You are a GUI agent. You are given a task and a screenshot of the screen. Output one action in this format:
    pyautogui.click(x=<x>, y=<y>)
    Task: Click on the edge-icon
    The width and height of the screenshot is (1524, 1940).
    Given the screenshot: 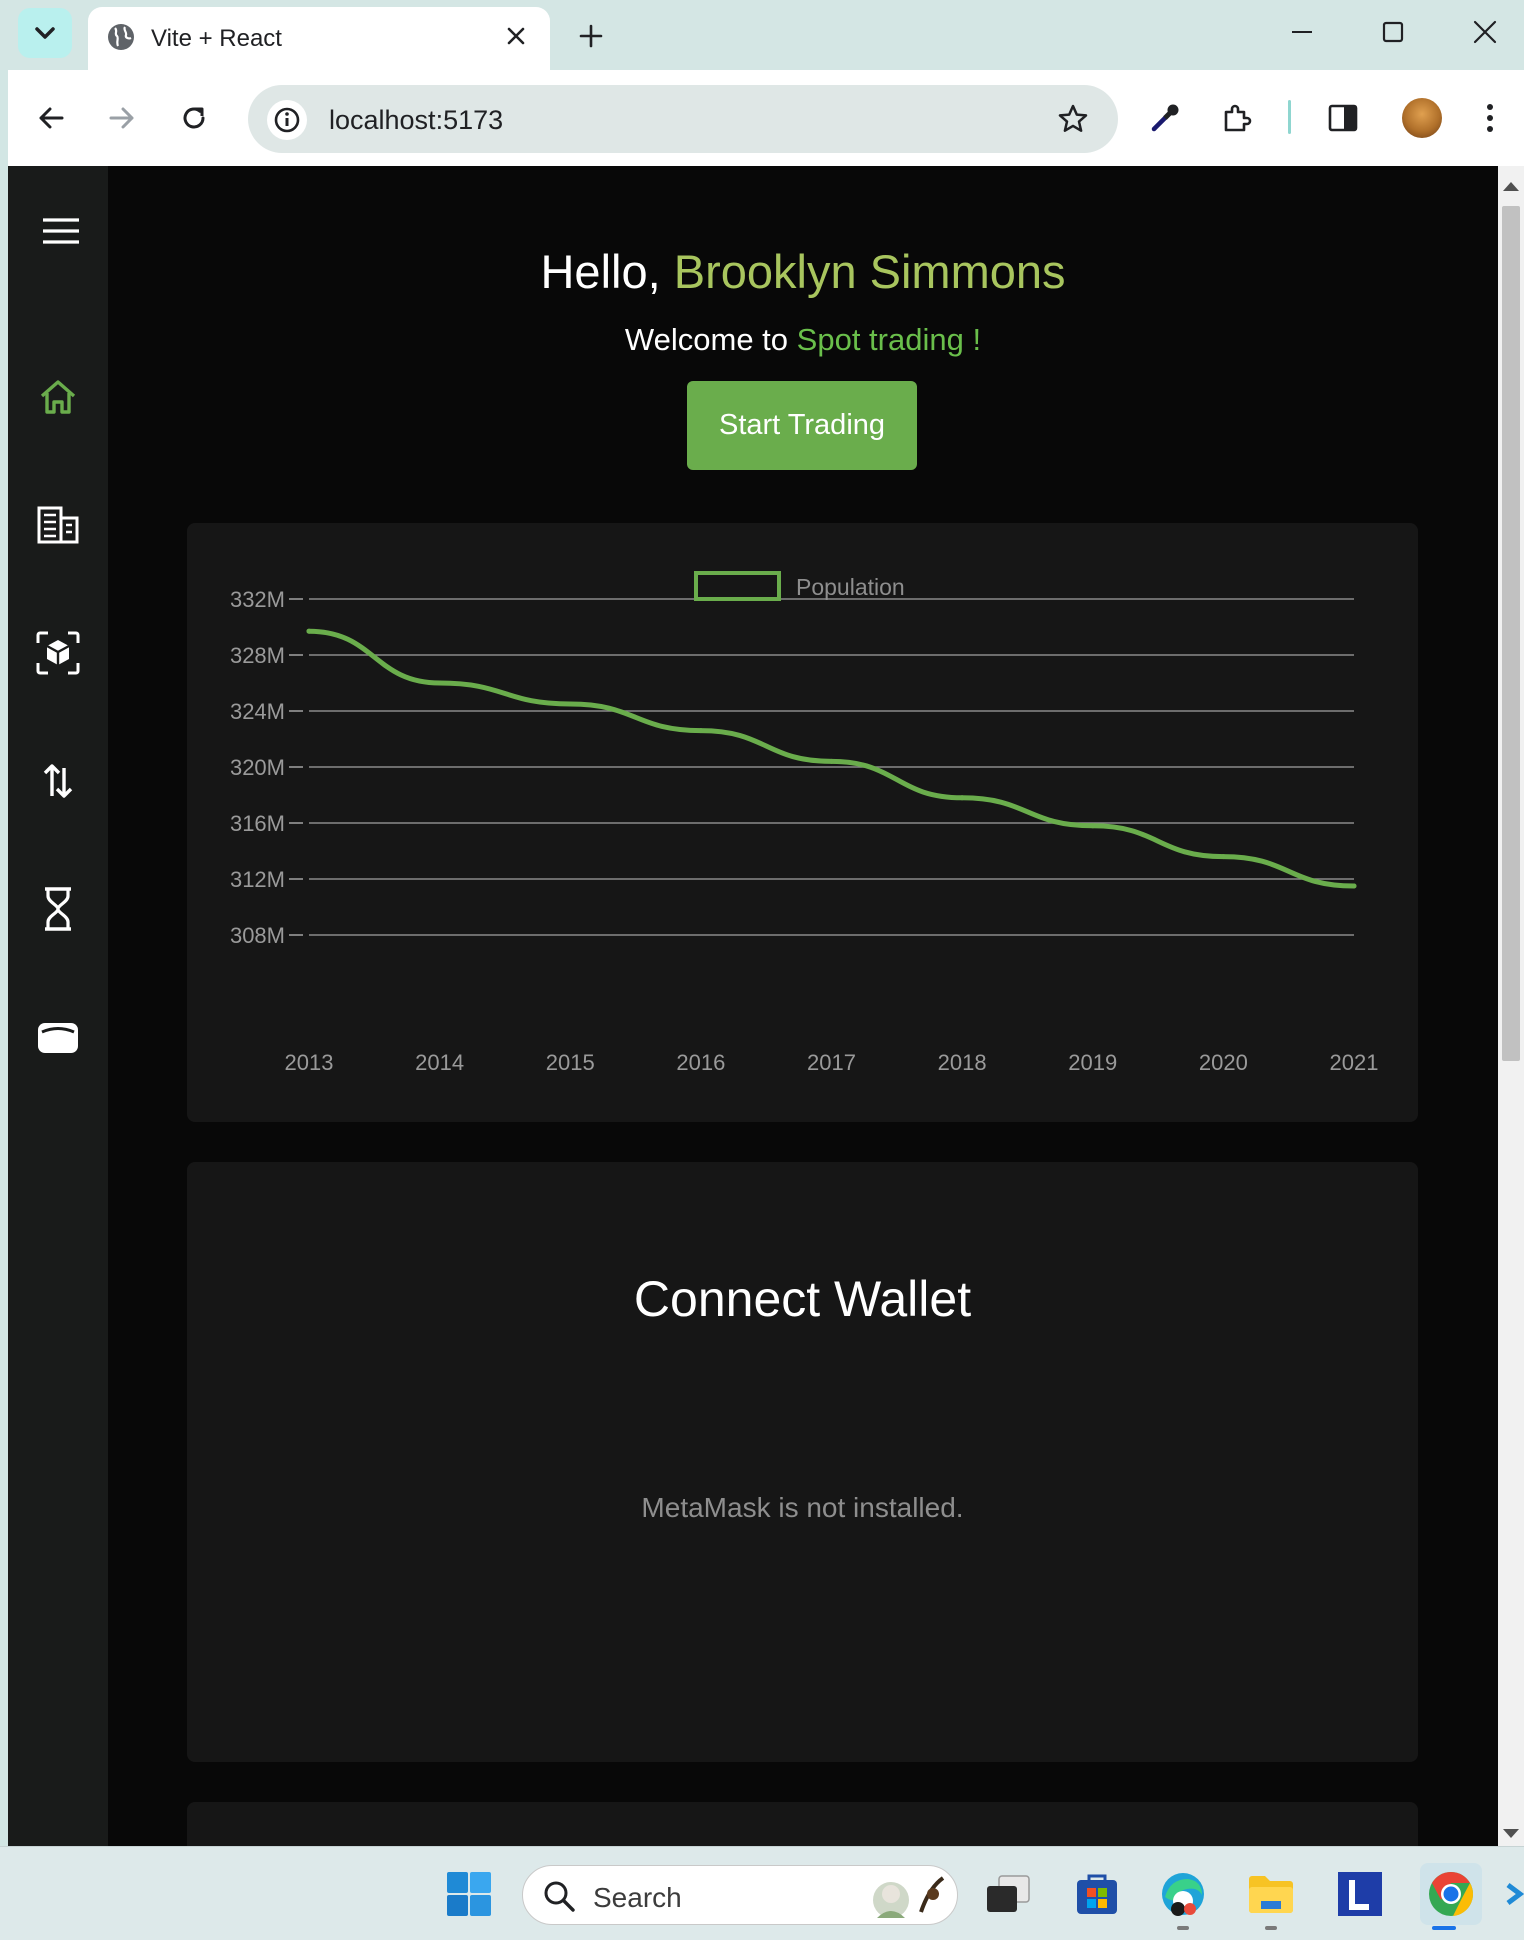 What is the action you would take?
    pyautogui.click(x=1183, y=1894)
    